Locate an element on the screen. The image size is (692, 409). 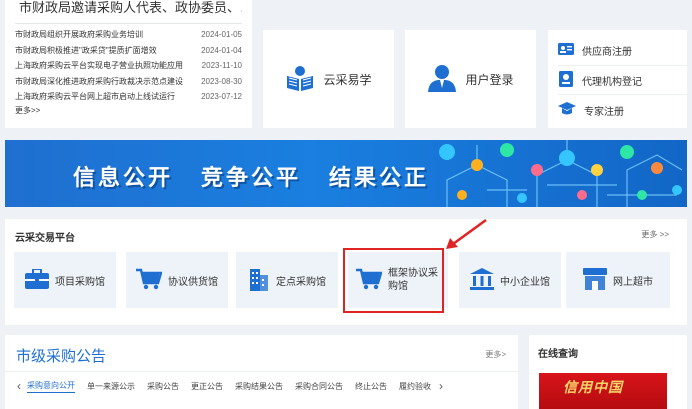
tile-label: 协议供货馆 is located at coordinates (193, 282).